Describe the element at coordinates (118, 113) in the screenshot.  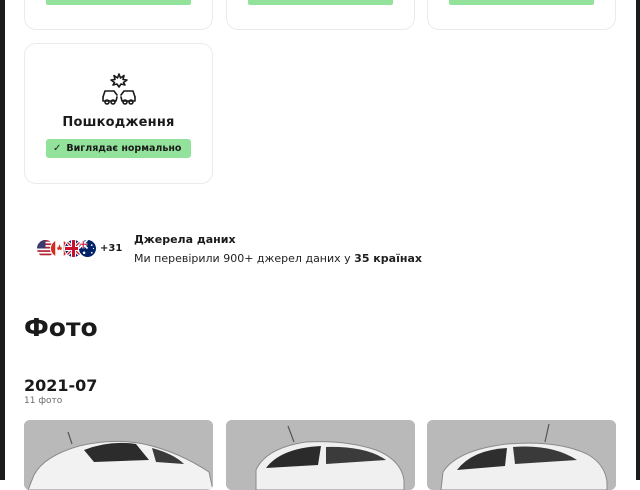
I see `damage-card` at that location.